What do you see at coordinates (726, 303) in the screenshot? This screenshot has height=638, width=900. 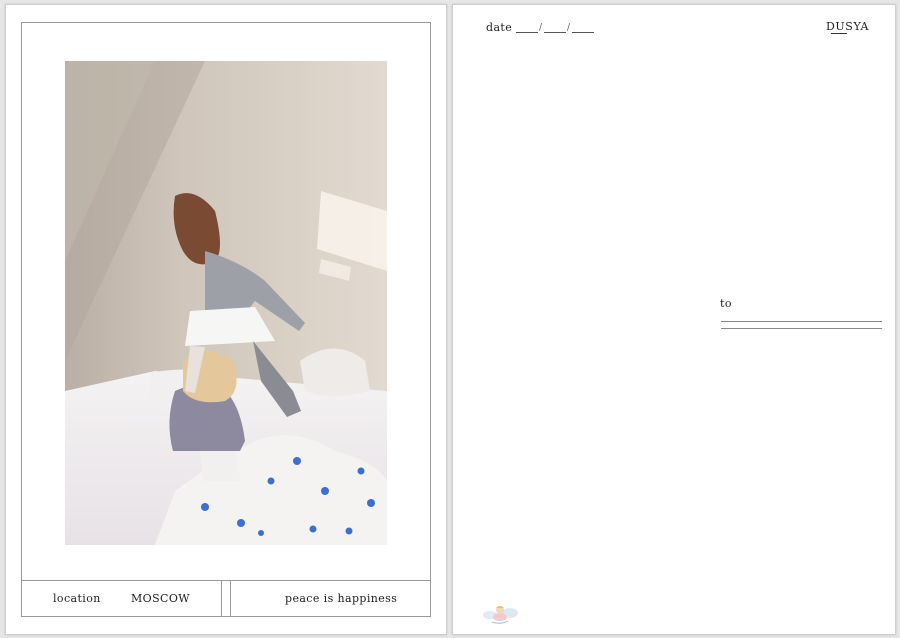 I see `to-label: to` at bounding box center [726, 303].